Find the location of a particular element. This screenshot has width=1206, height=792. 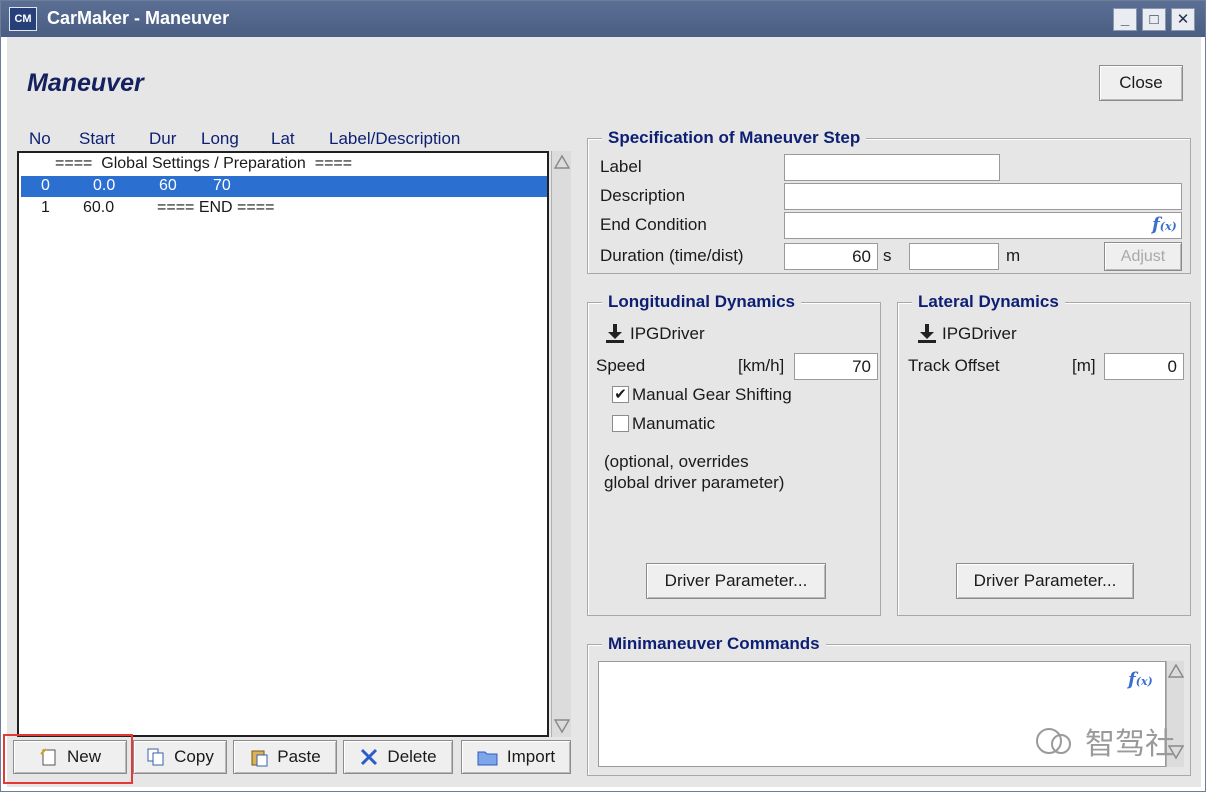

end-condition-field is located at coordinates (983, 225).